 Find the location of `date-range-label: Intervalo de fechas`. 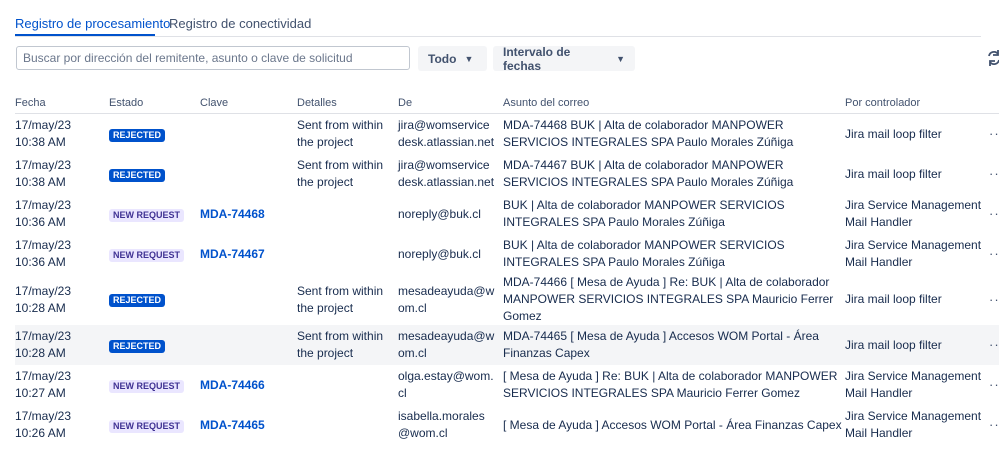

date-range-label: Intervalo de fechas is located at coordinates (537, 58).